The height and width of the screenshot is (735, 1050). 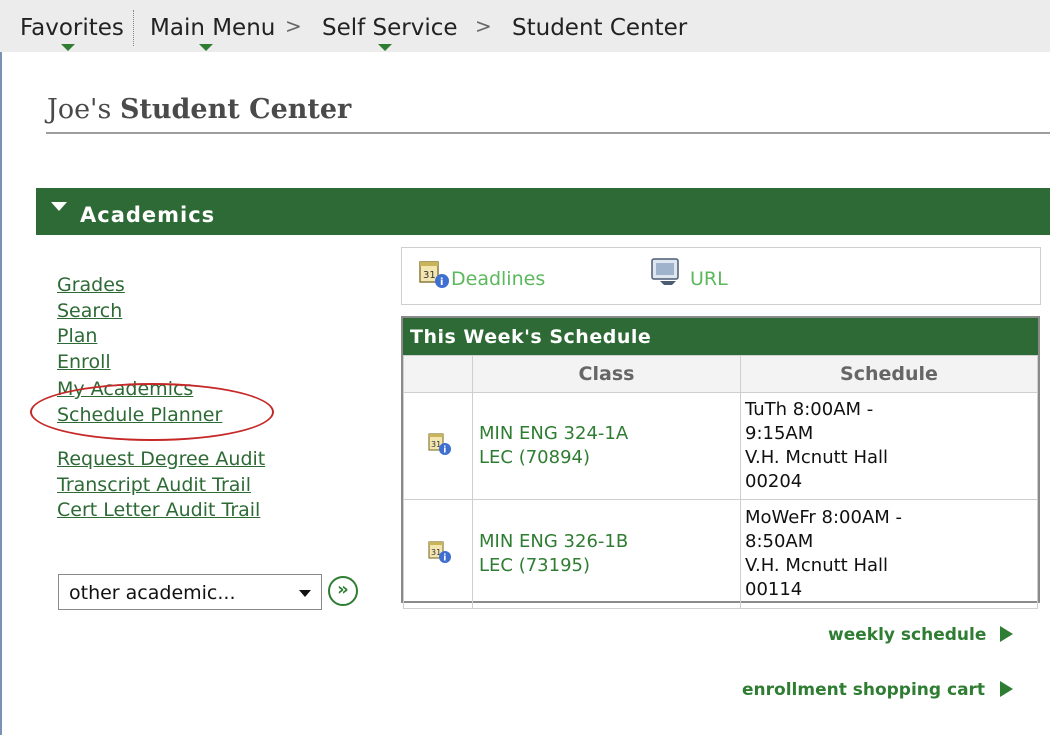 I want to click on page-title-main: Student Center, so click(x=235, y=109).